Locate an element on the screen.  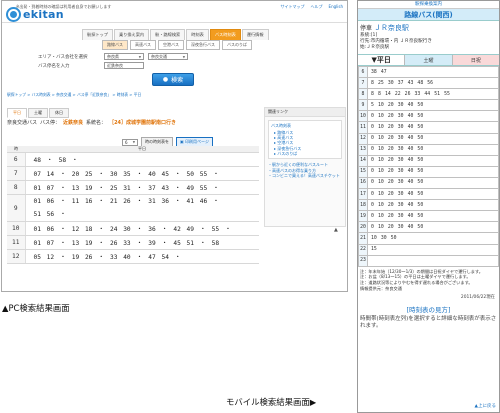
hour-select: 6 is located at coordinates (130, 142).